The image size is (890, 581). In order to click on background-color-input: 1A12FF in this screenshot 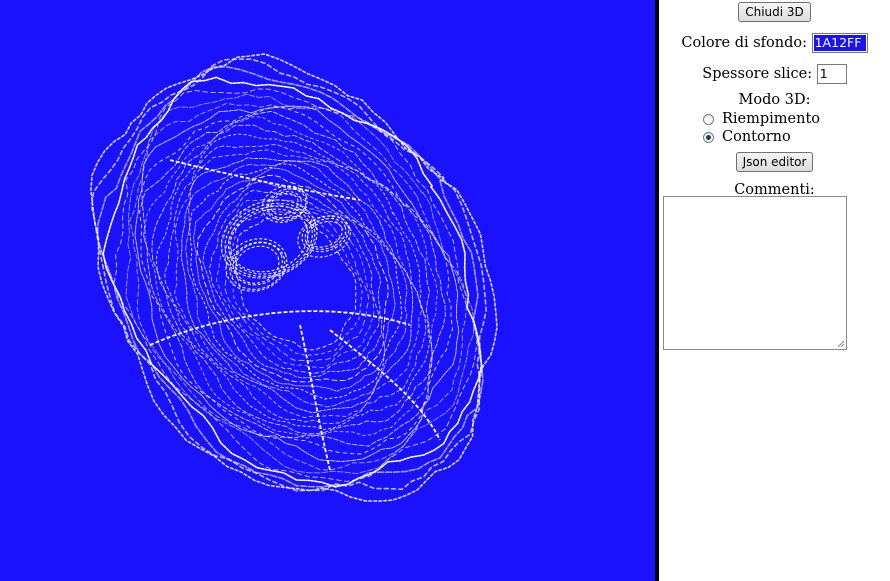, I will do `click(839, 43)`.